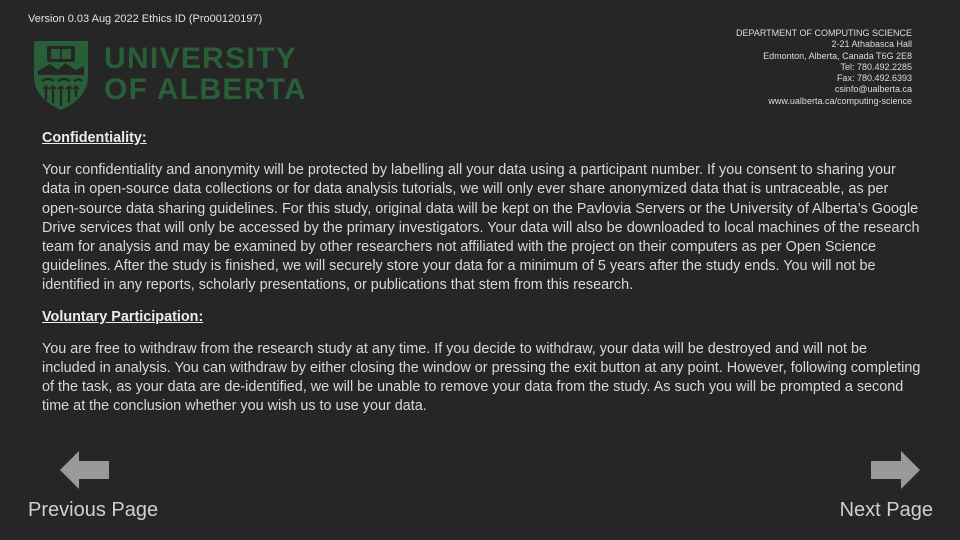 Image resolution: width=960 pixels, height=540 pixels. I want to click on arrow-right-icon, so click(895, 470).